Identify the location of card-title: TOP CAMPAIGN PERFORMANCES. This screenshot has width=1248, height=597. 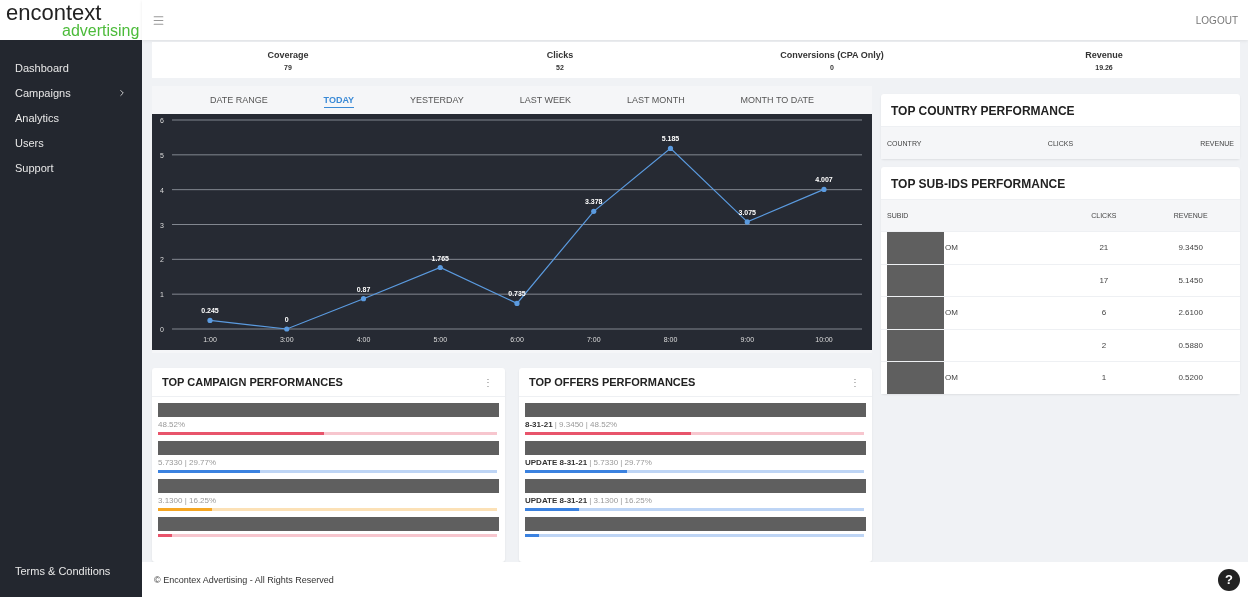
(252, 382).